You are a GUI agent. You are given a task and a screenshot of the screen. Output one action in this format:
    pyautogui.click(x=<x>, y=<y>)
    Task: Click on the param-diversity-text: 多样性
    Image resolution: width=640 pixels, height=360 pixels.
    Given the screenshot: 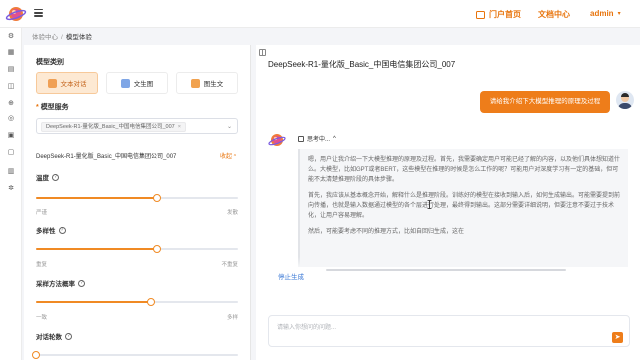 What is the action you would take?
    pyautogui.click(x=46, y=231)
    